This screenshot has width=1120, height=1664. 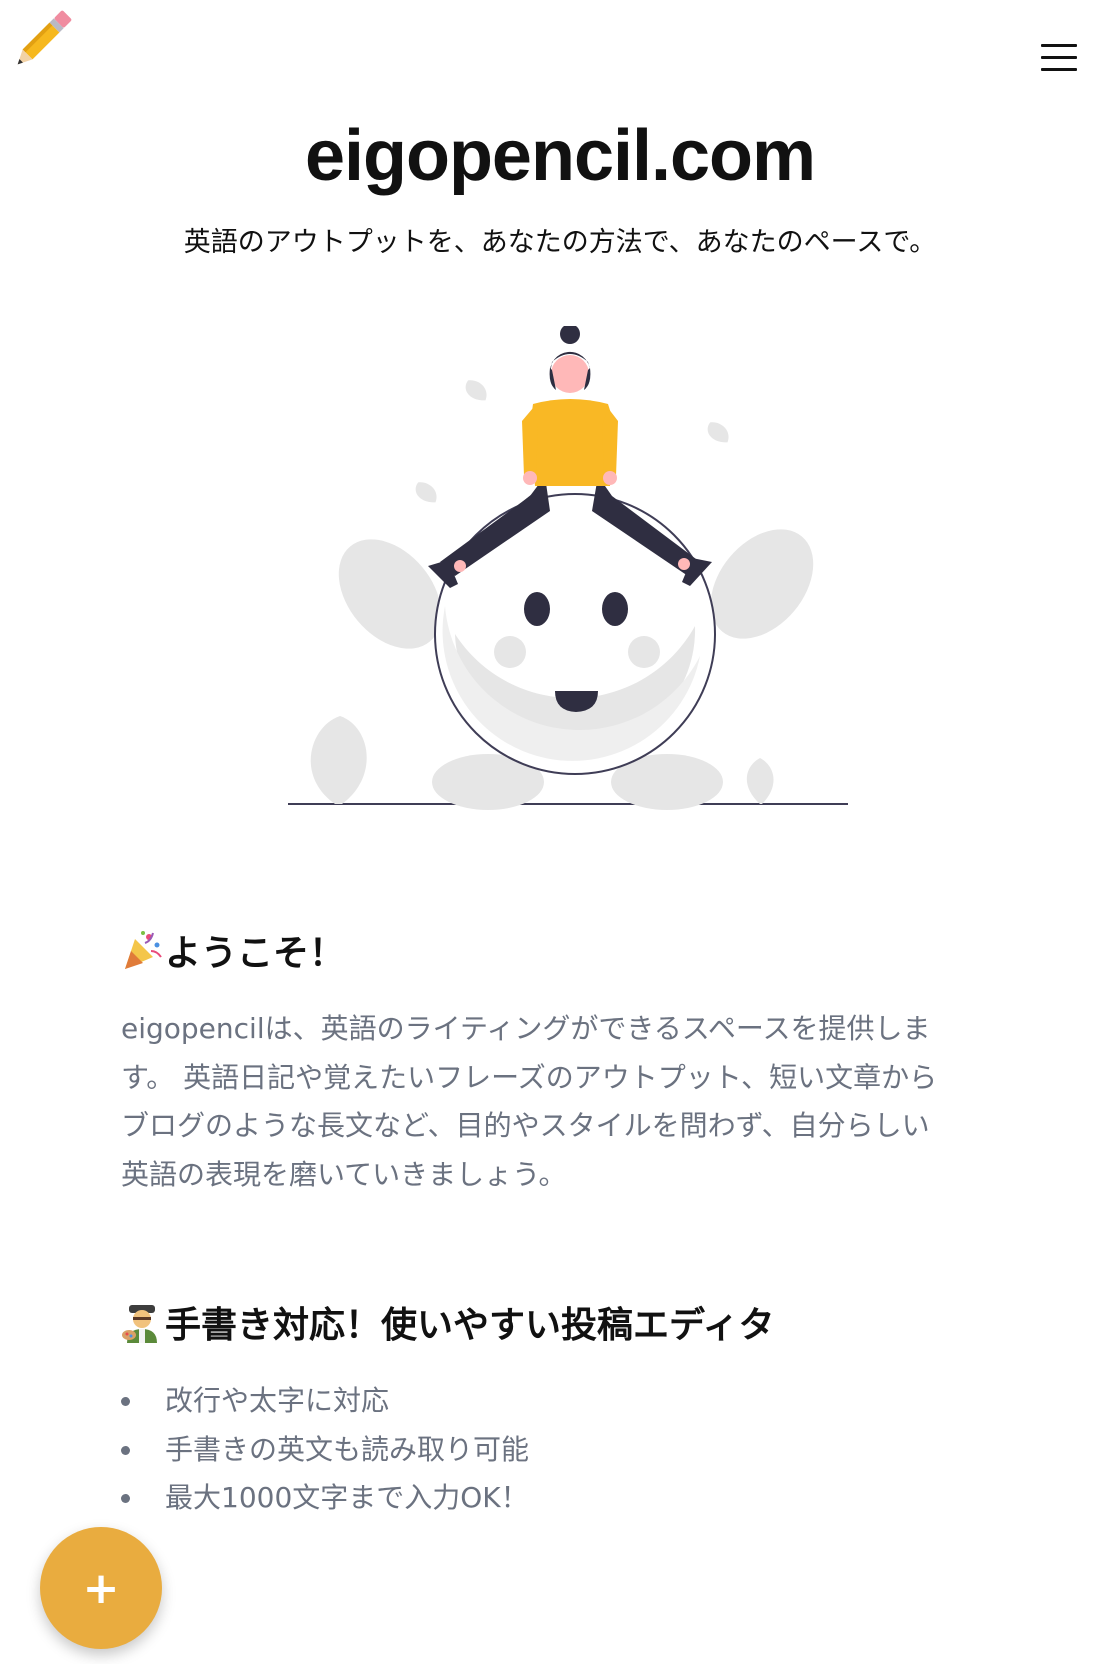 What do you see at coordinates (344, 1174) in the screenshot?
I see `welcome-line: 英語の表現を磨いていきましょう。` at bounding box center [344, 1174].